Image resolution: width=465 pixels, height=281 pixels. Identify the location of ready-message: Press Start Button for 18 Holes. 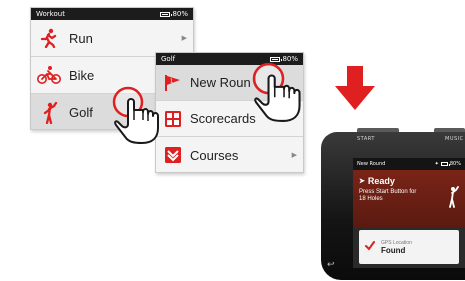
(388, 195).